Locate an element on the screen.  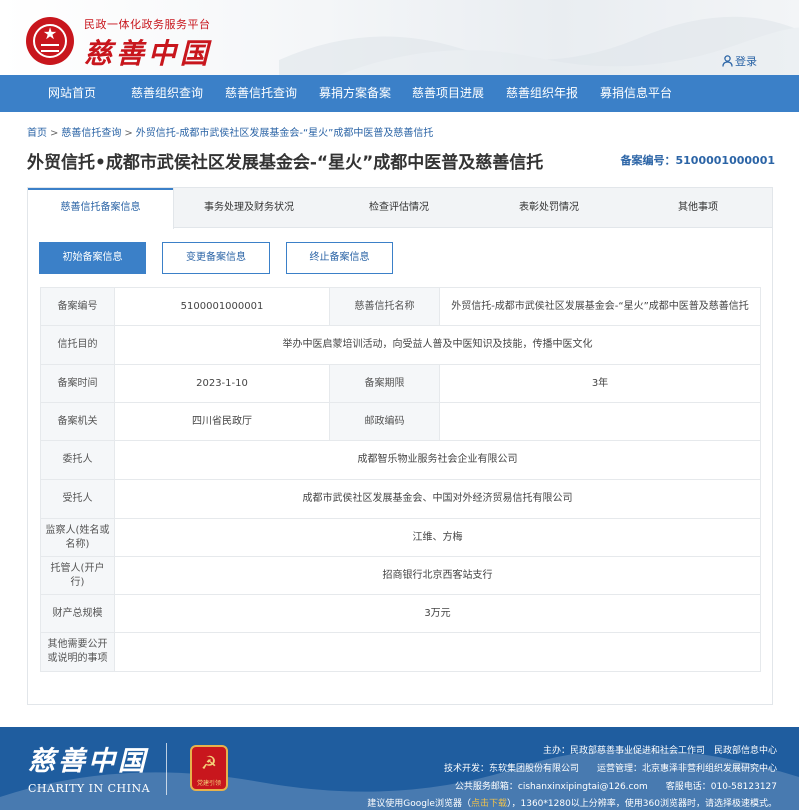
trust-name-label: 慈善信托名称 is located at coordinates (384, 306).